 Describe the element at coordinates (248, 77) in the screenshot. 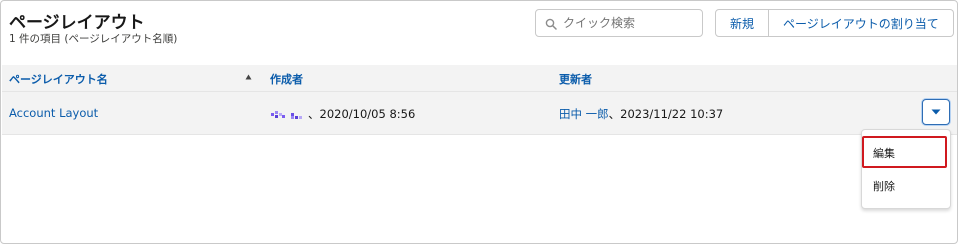

I see `sort-ascending-icon` at that location.